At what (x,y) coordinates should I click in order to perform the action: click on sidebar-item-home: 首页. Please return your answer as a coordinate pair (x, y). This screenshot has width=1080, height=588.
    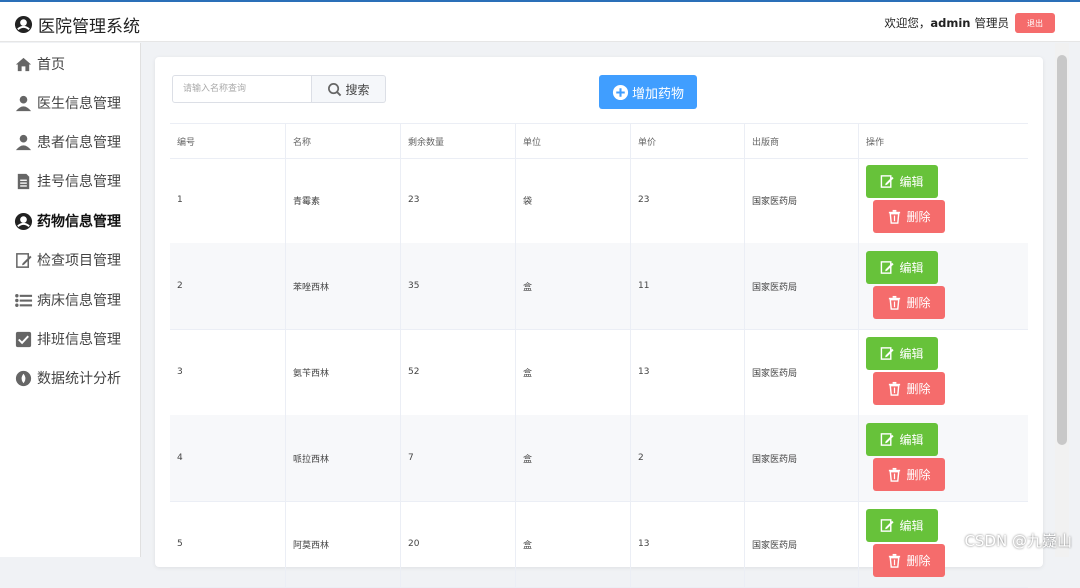
    Looking at the image, I should click on (39, 64).